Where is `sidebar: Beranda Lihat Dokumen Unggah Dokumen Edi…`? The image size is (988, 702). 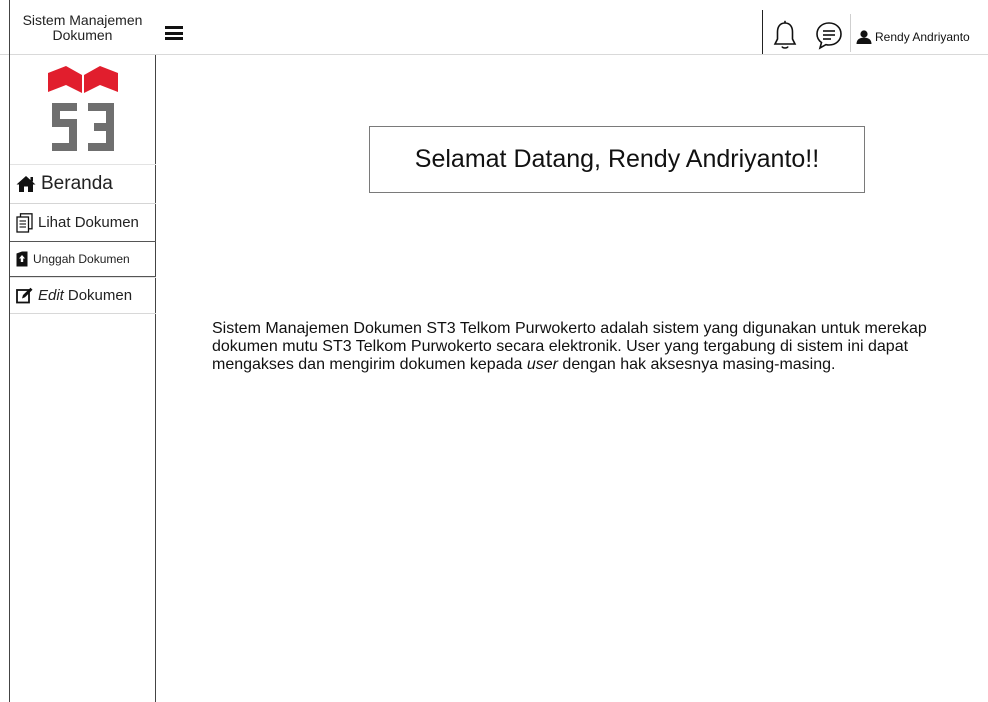 sidebar: Beranda Lihat Dokumen Unggah Dokumen Edi… is located at coordinates (82, 378).